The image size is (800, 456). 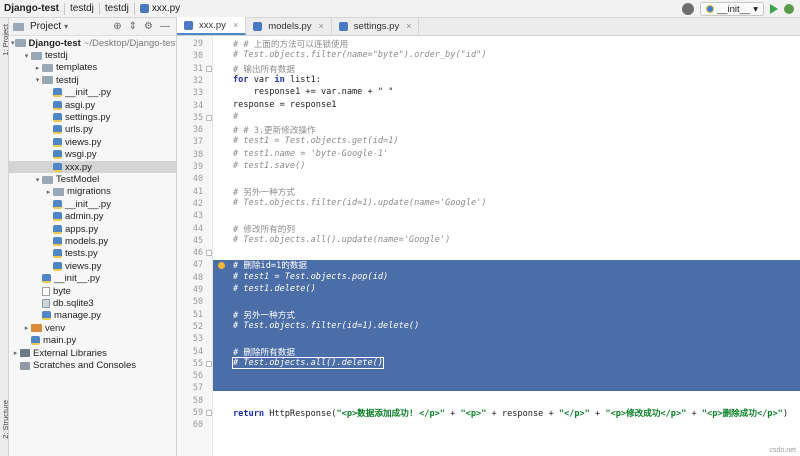 I want to click on code-text: ), so click(x=785, y=414).